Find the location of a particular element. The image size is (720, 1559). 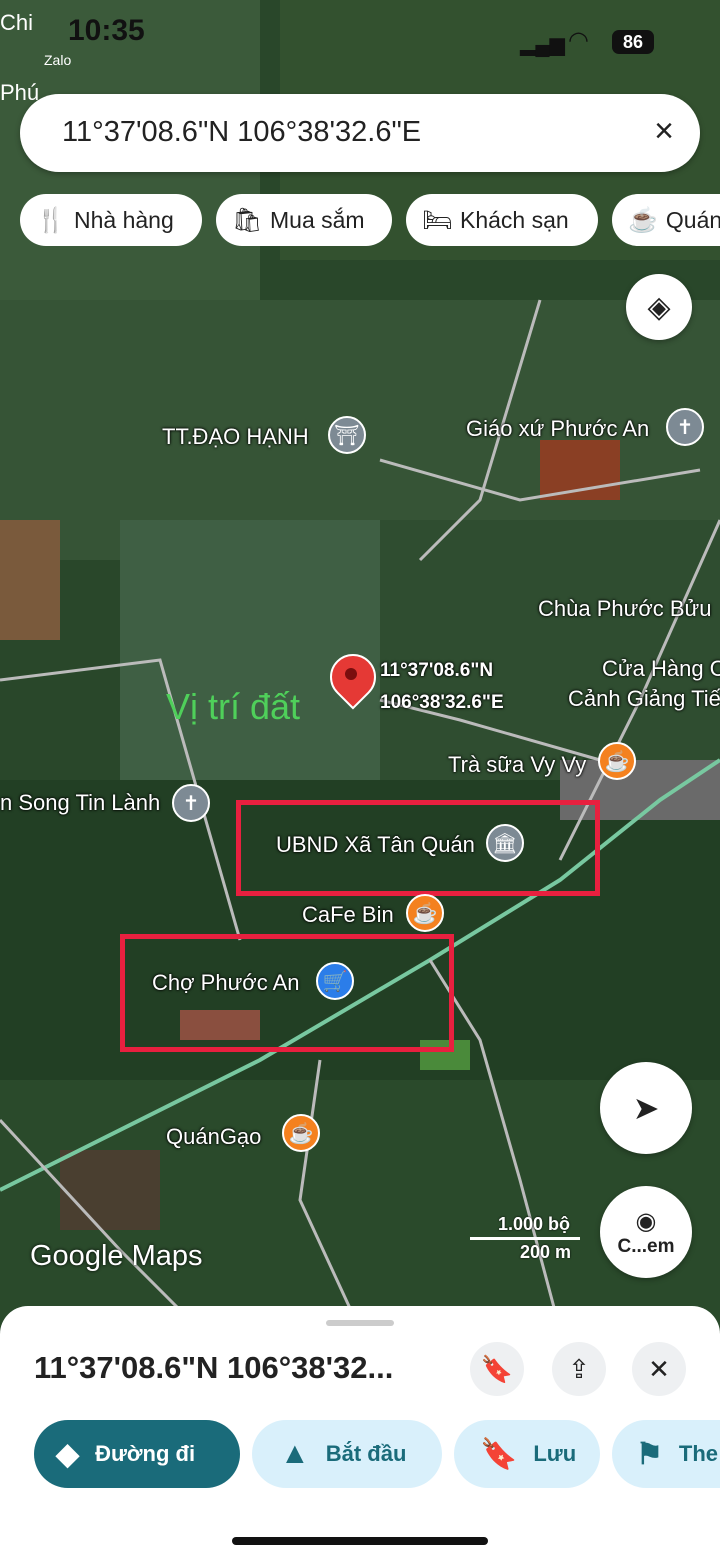

status-bar: Chi 10:35 Zalo Phú ▂▄▆ ◠ 86 is located at coordinates (360, 52).